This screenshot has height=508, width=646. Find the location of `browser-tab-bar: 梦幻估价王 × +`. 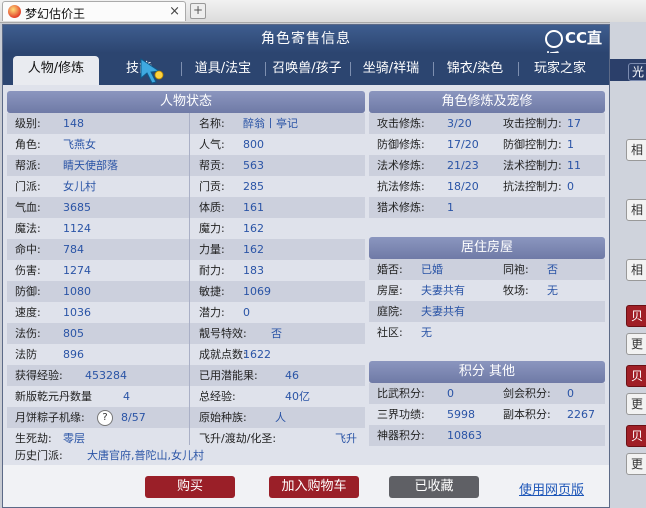

browser-tab-bar: 梦幻估价王 × + is located at coordinates (323, 11).